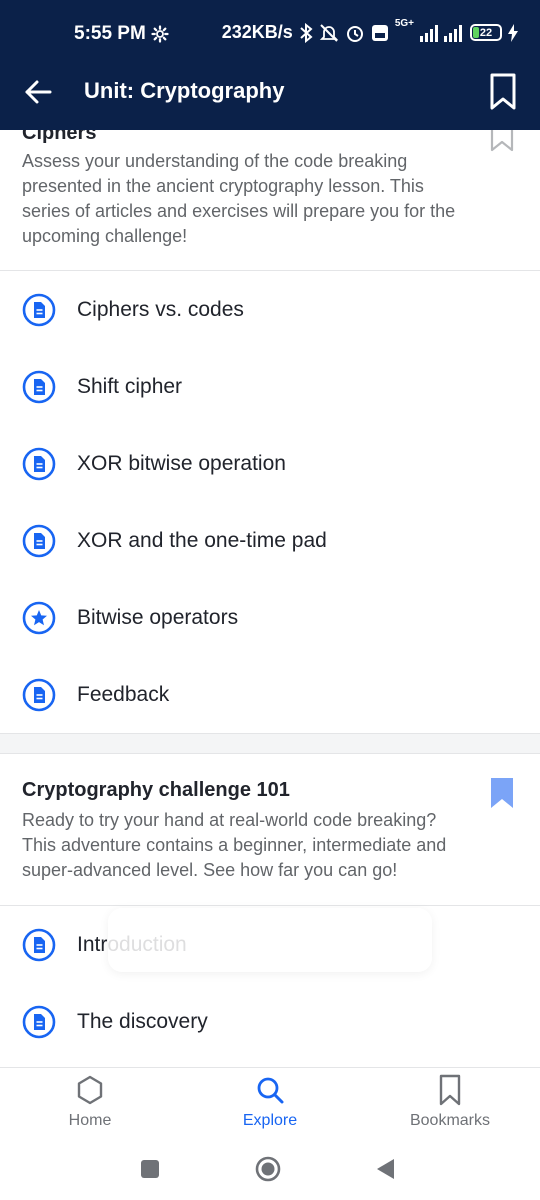 The height and width of the screenshot is (1200, 540). Describe the element at coordinates (354, 33) in the screenshot. I see `alarm-icon` at that location.